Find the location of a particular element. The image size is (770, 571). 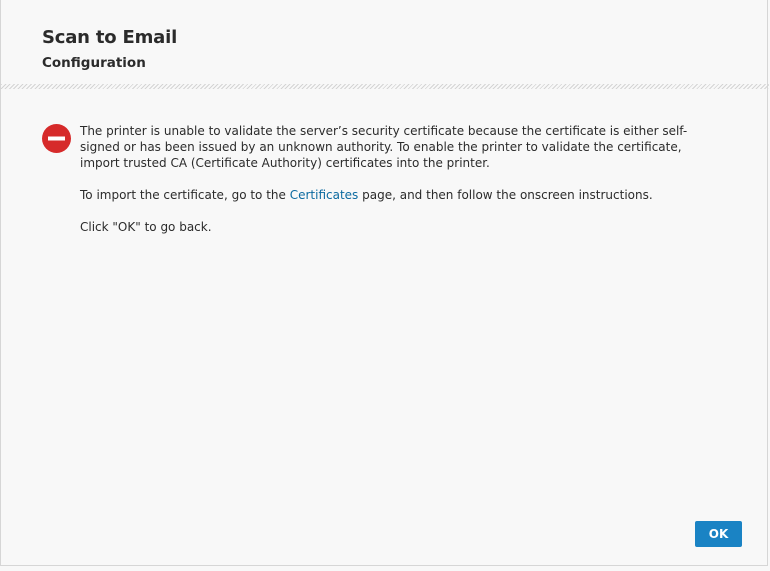

page-subtitle: Configuration is located at coordinates (94, 63).